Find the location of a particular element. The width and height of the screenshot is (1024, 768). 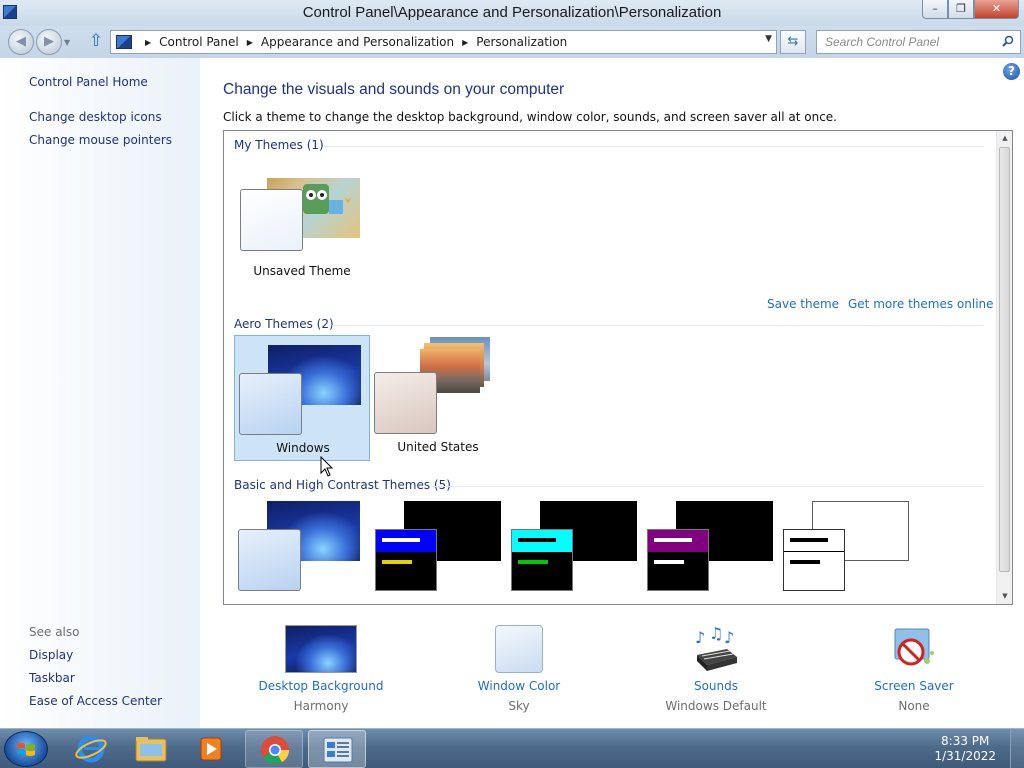

screen-saver-setting: Screen Saver None is located at coordinates (914, 670).